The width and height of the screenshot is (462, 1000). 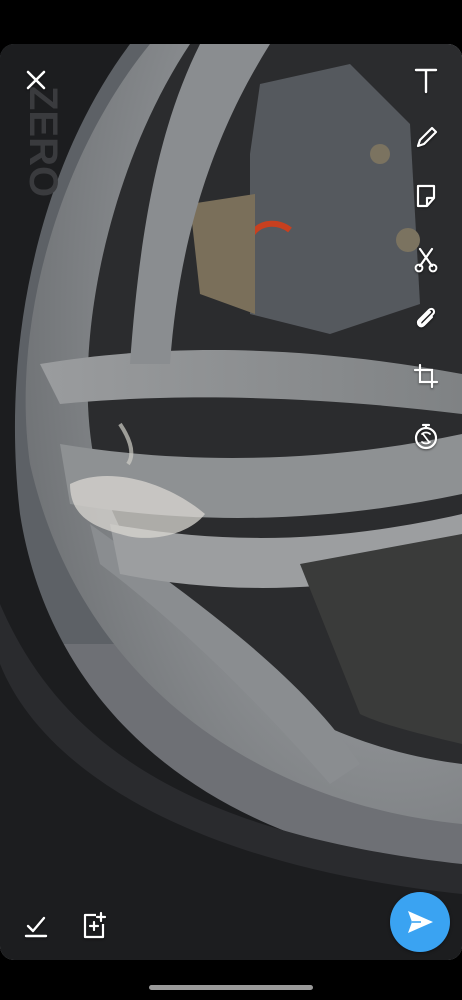 I want to click on scissors-icon, so click(x=426, y=260).